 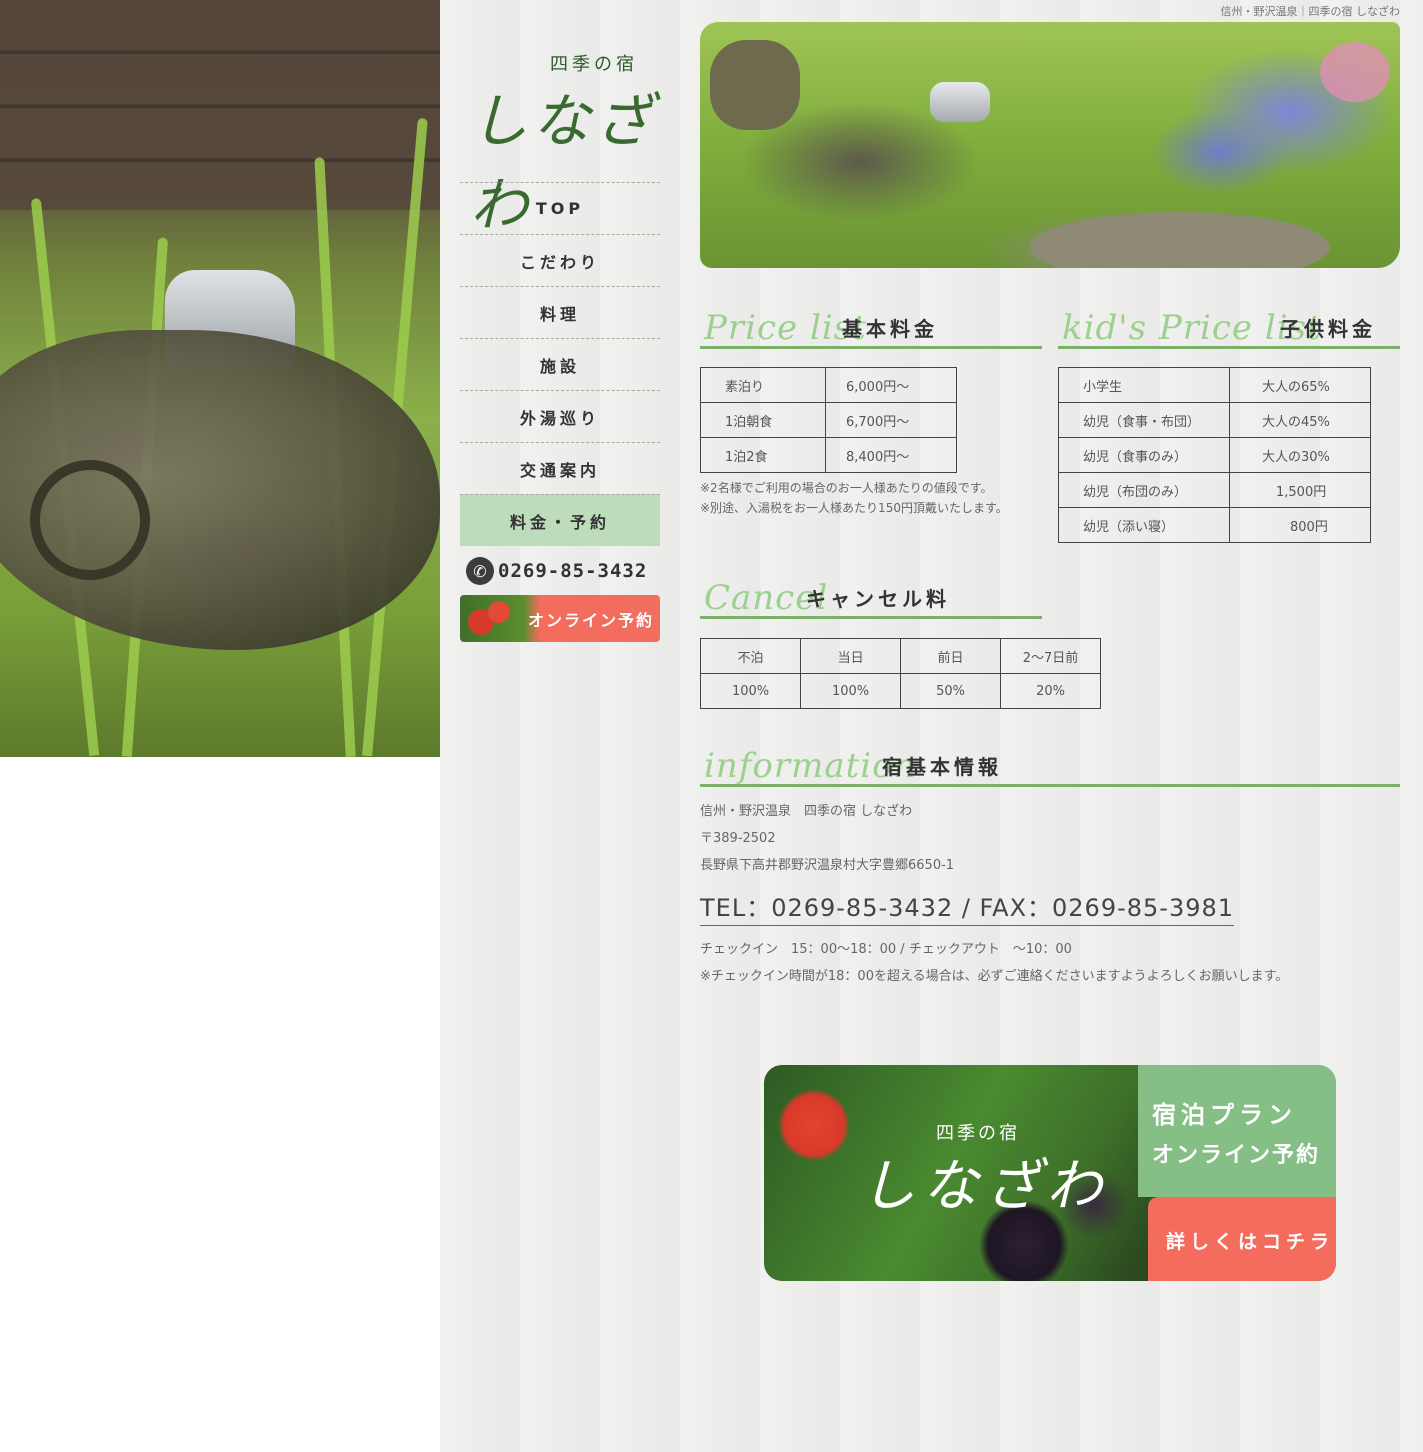 I want to click on wood-wall, so click(x=220, y=105).